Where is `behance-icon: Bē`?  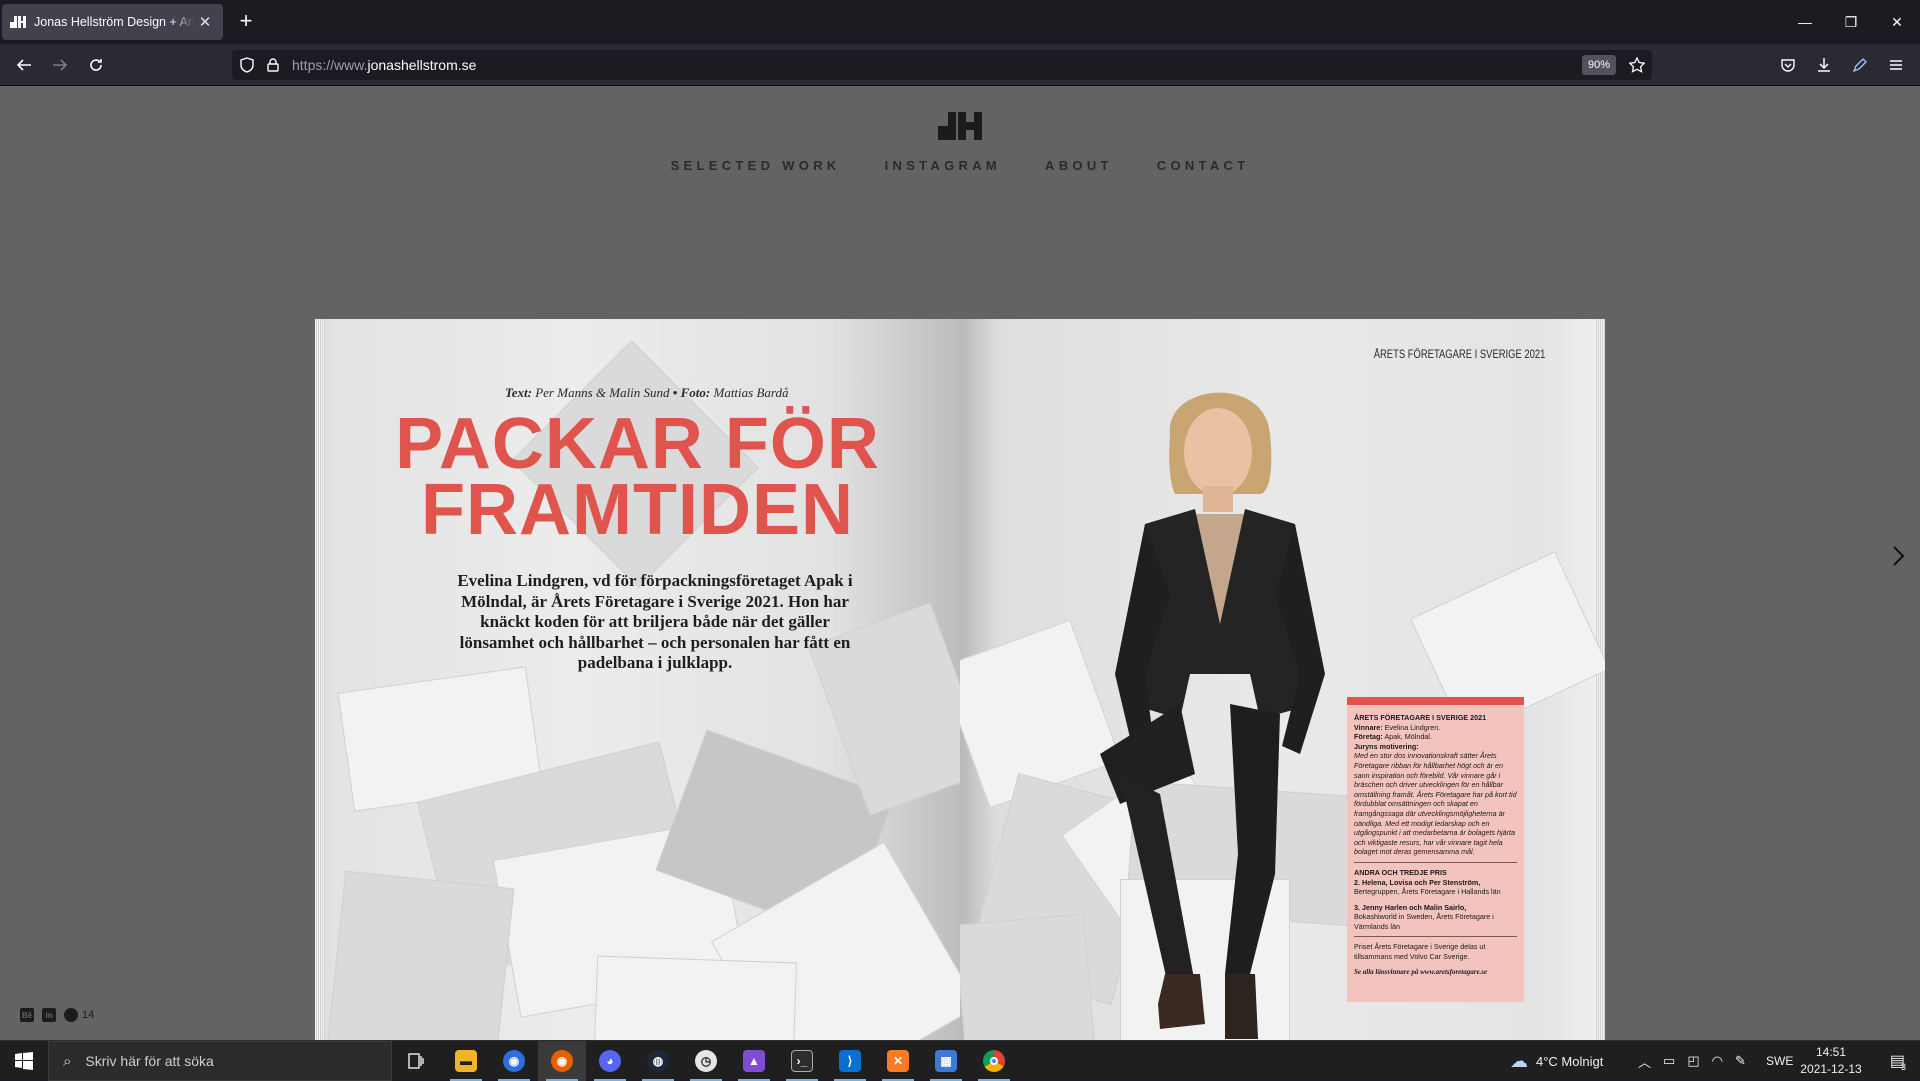 behance-icon: Bē is located at coordinates (27, 1015).